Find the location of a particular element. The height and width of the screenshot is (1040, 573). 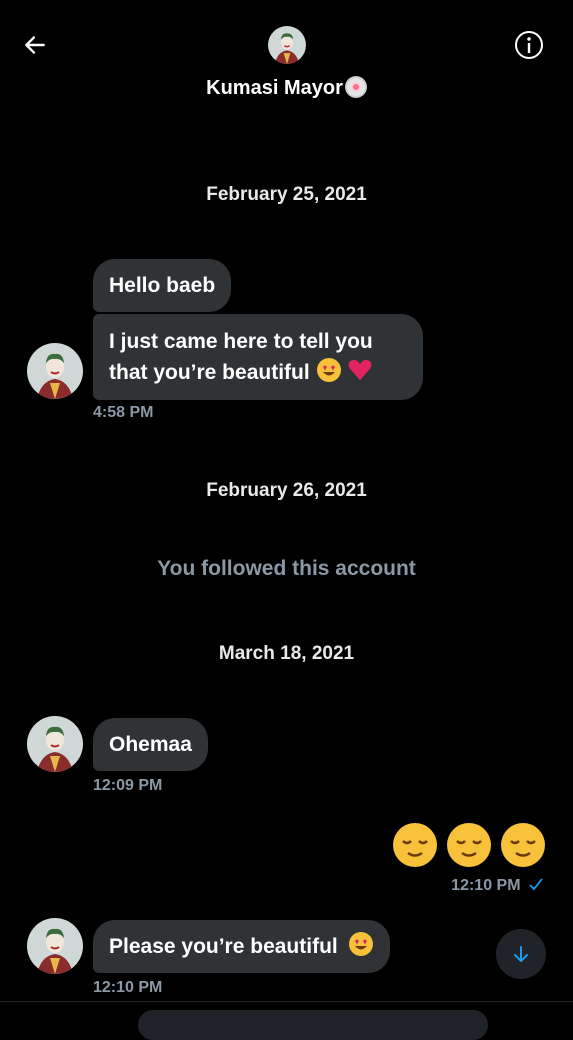

system-message: You followed this account is located at coordinates (286, 568).